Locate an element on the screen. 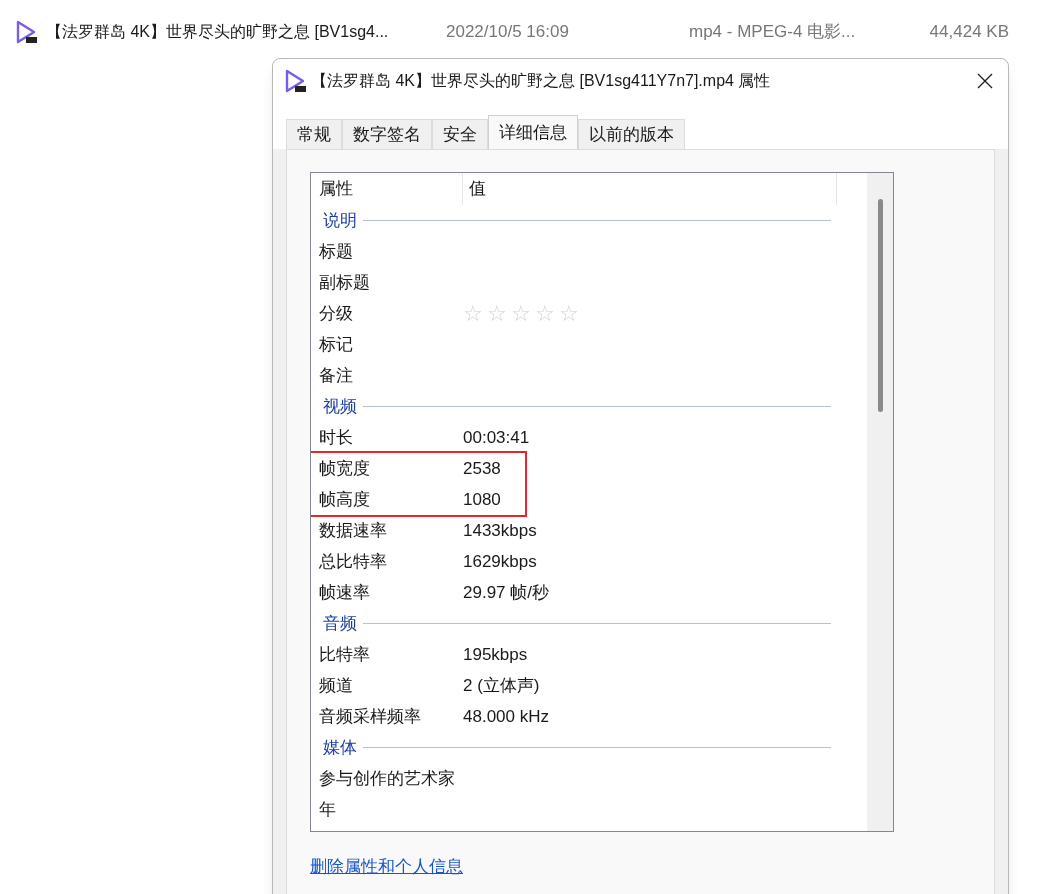 The width and height of the screenshot is (1039, 894). group-header: 音频 is located at coordinates (340, 623).